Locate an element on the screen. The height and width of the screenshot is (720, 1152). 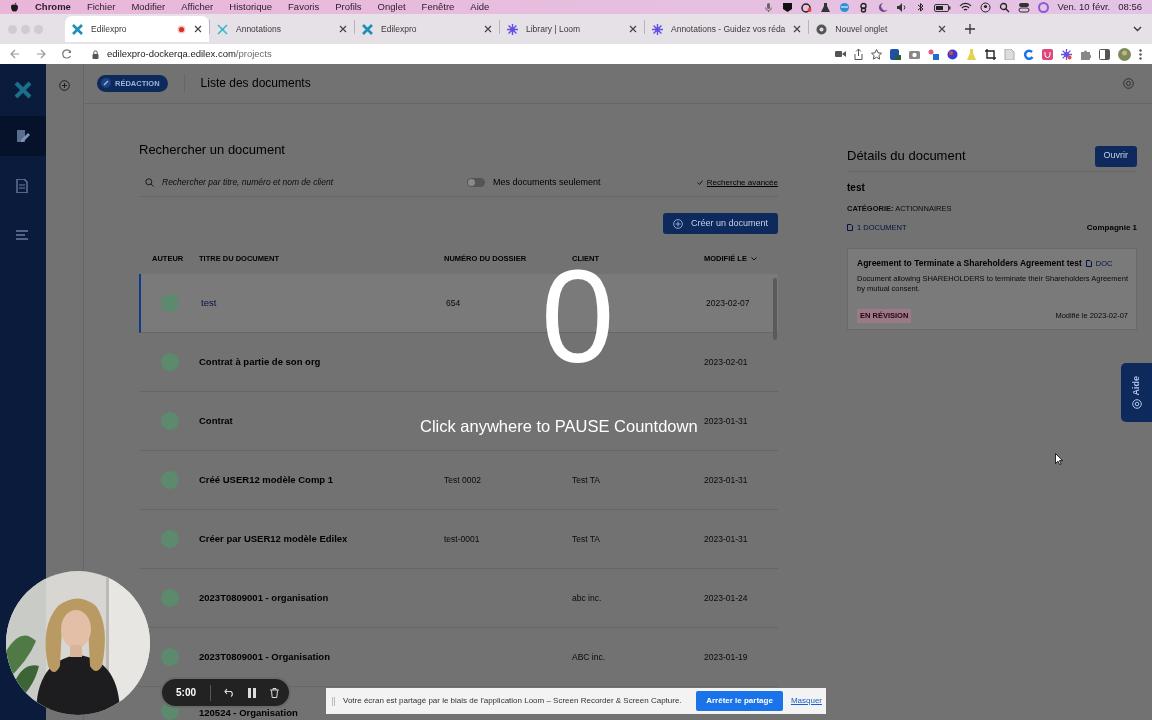
menu-item: Onglet is located at coordinates (391, 7).